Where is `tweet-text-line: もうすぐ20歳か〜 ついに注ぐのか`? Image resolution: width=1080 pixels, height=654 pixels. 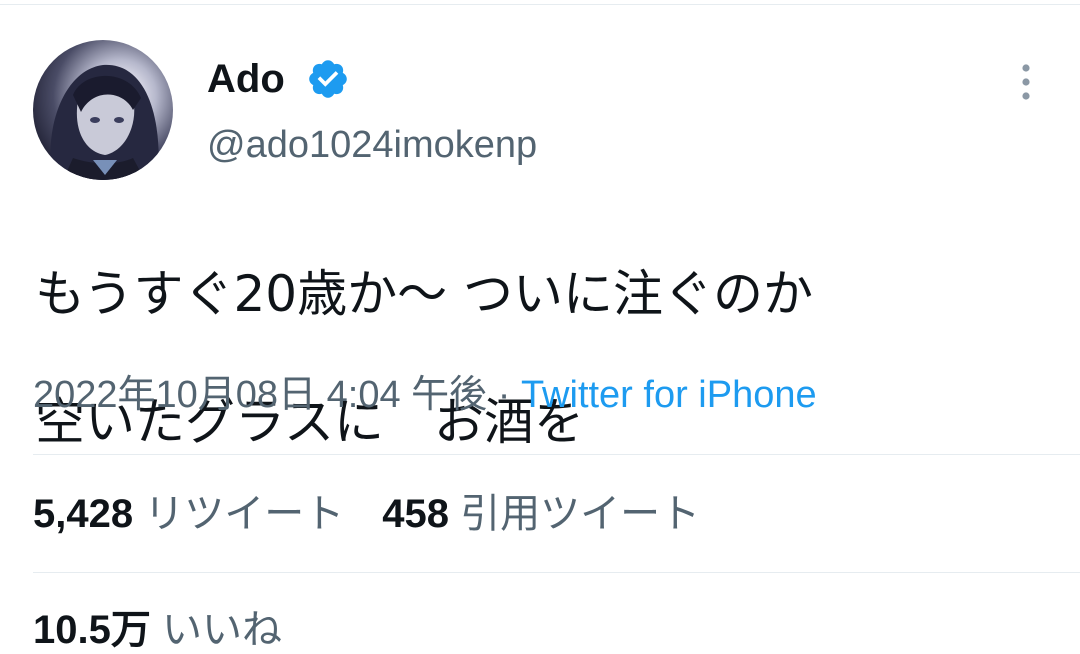
tweet-text-line: もうすぐ20歳か〜 ついに注ぐのか is located at coordinates (424, 294).